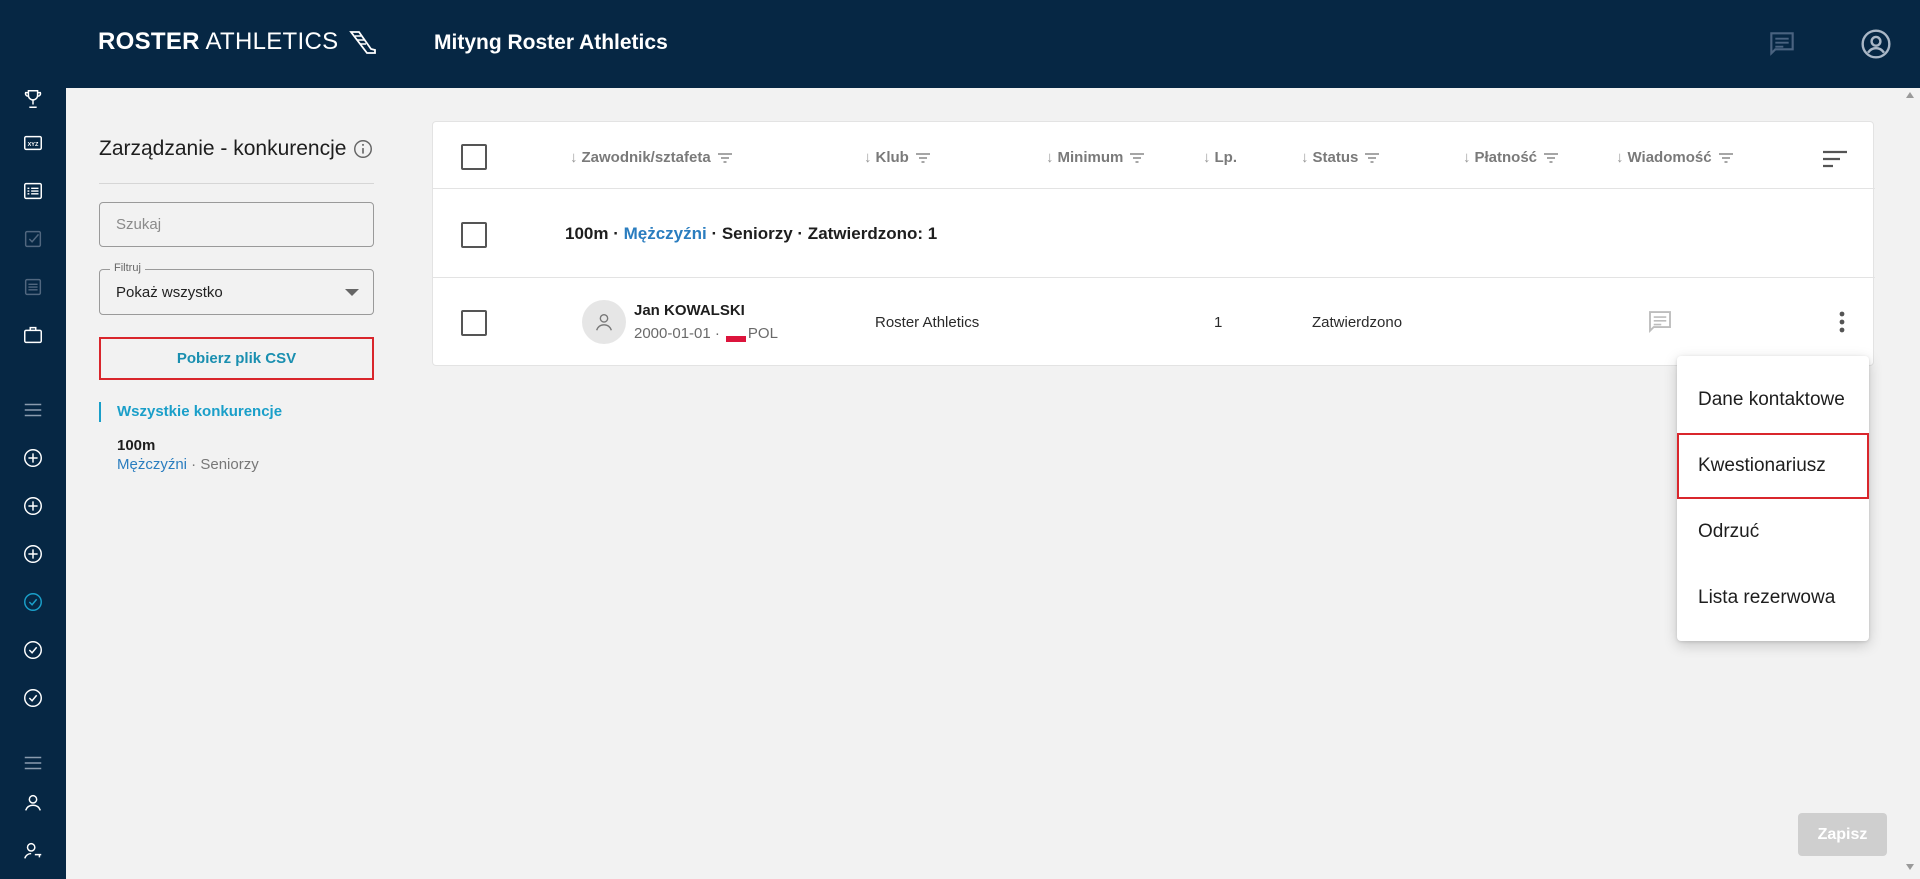 Image resolution: width=1920 pixels, height=879 pixels. What do you see at coordinates (33, 287) in the screenshot?
I see `document-icon` at bounding box center [33, 287].